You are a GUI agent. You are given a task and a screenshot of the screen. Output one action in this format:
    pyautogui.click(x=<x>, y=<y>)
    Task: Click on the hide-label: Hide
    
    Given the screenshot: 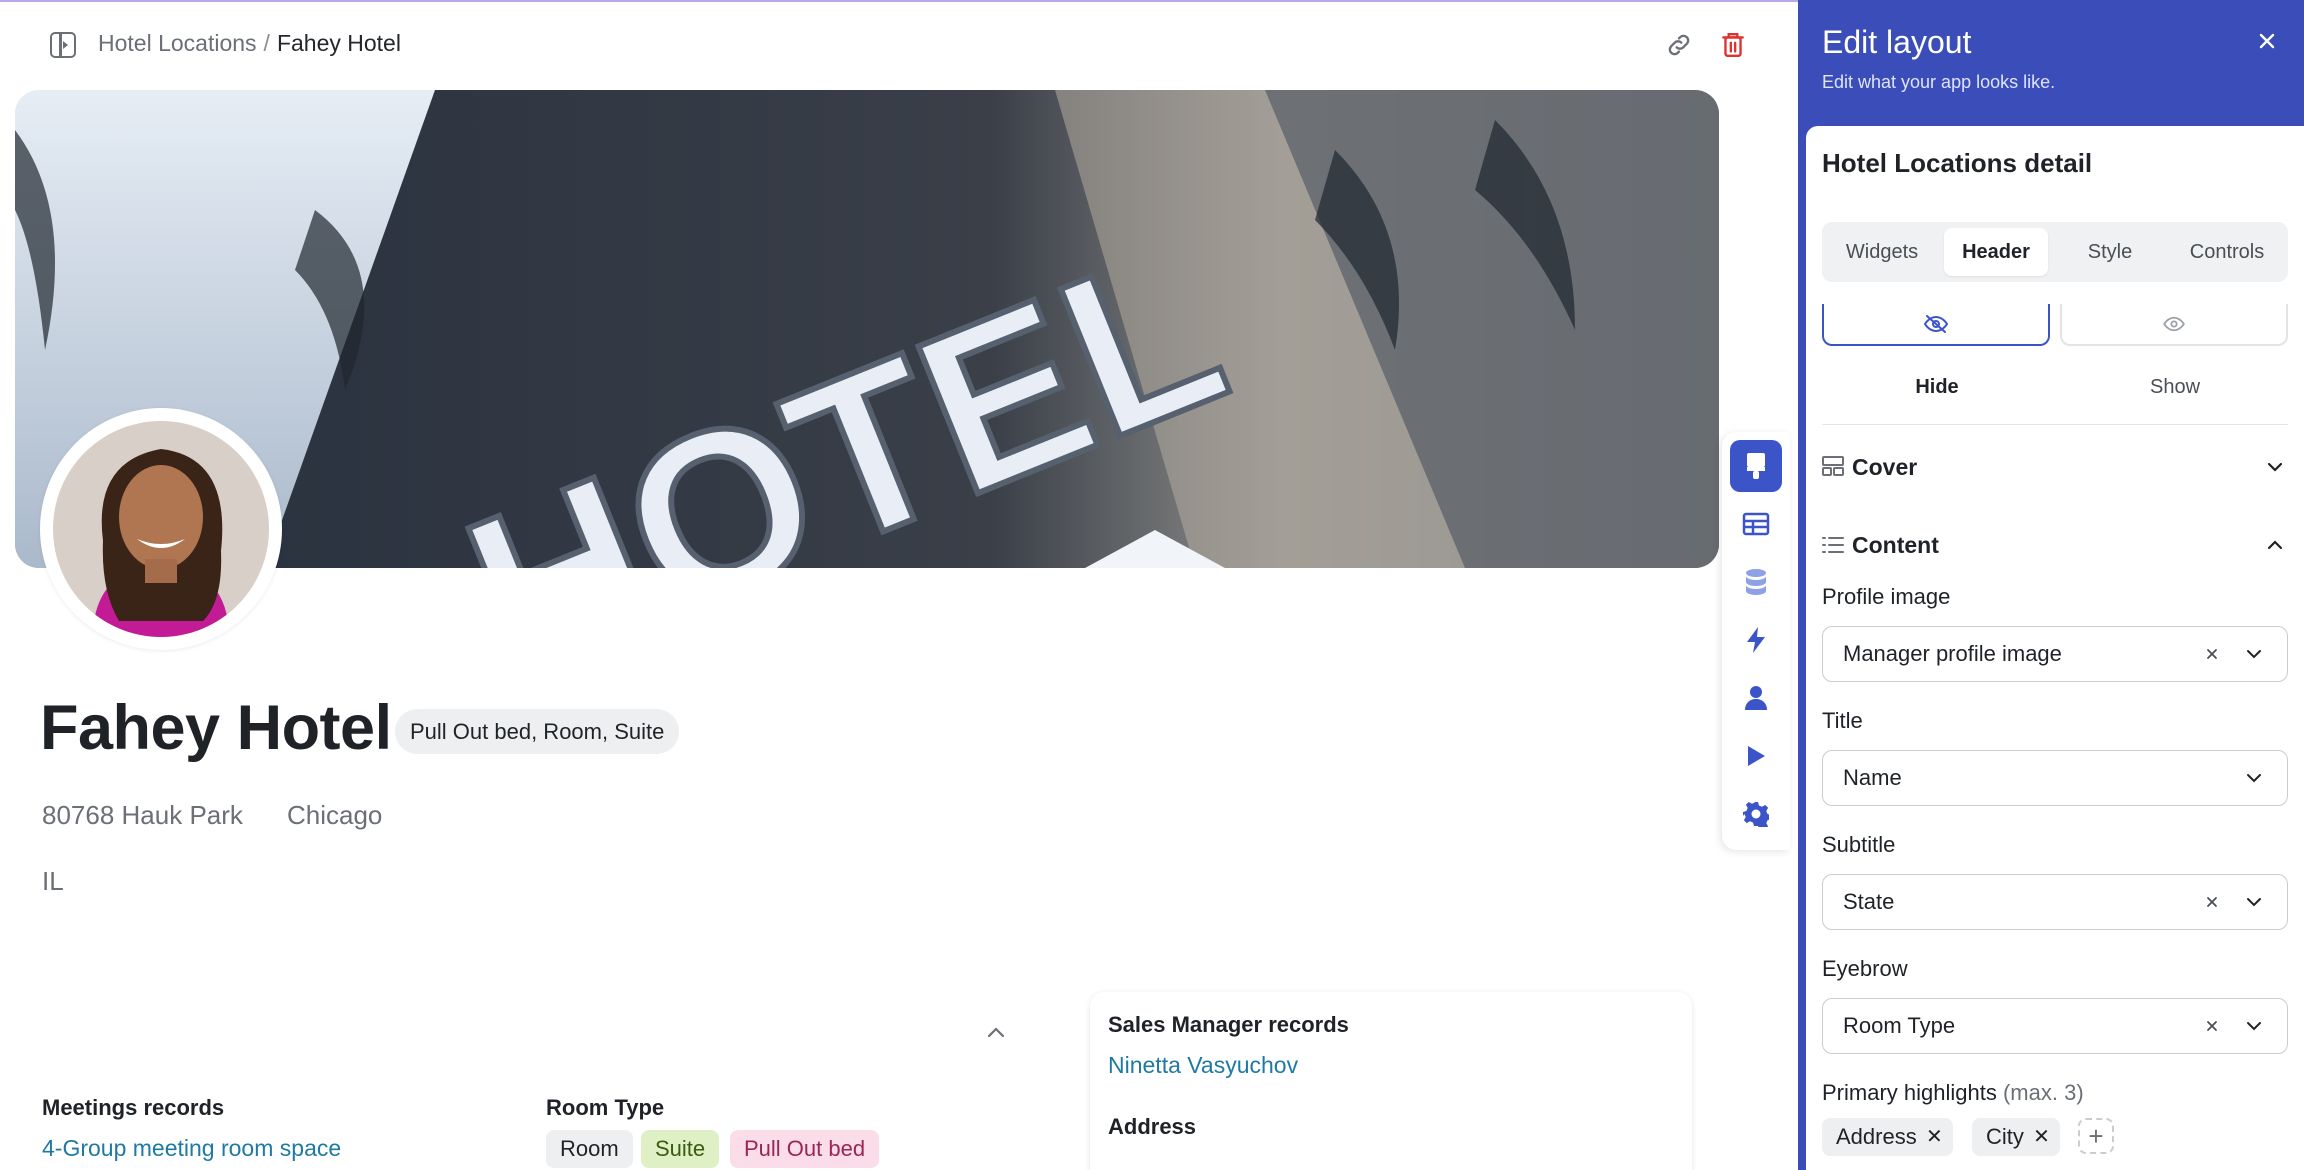 What is the action you would take?
    pyautogui.click(x=1937, y=387)
    